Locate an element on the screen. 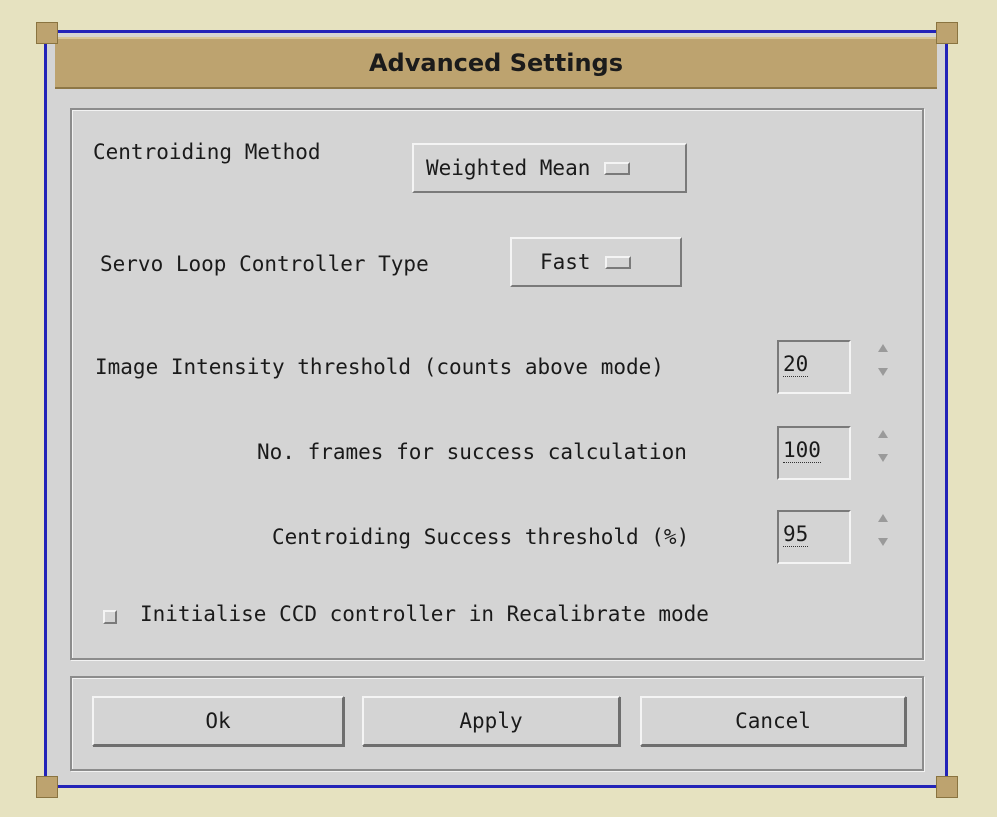 The width and height of the screenshot is (997, 817). frames-success-value: 100 is located at coordinates (802, 450).